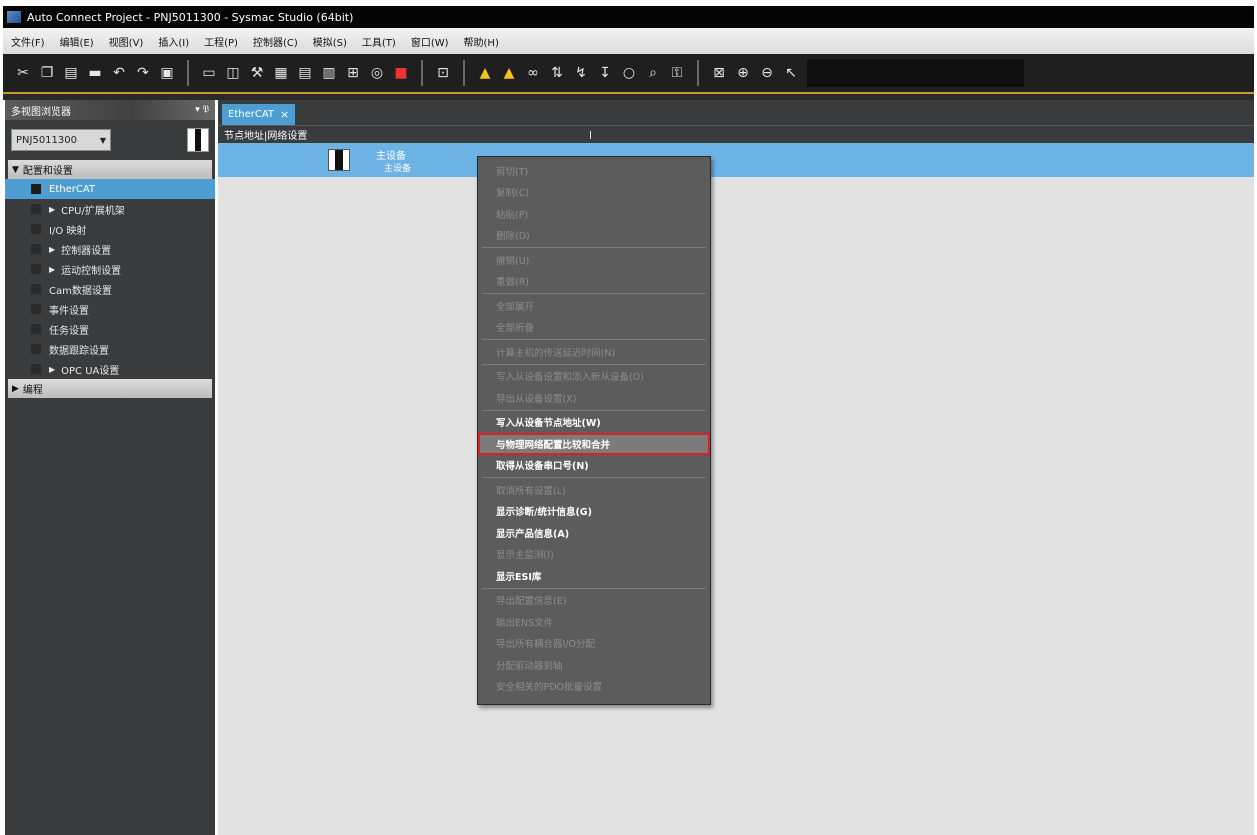 The height and width of the screenshot is (835, 1257). I want to click on undo-icon: ↶, so click(119, 73).